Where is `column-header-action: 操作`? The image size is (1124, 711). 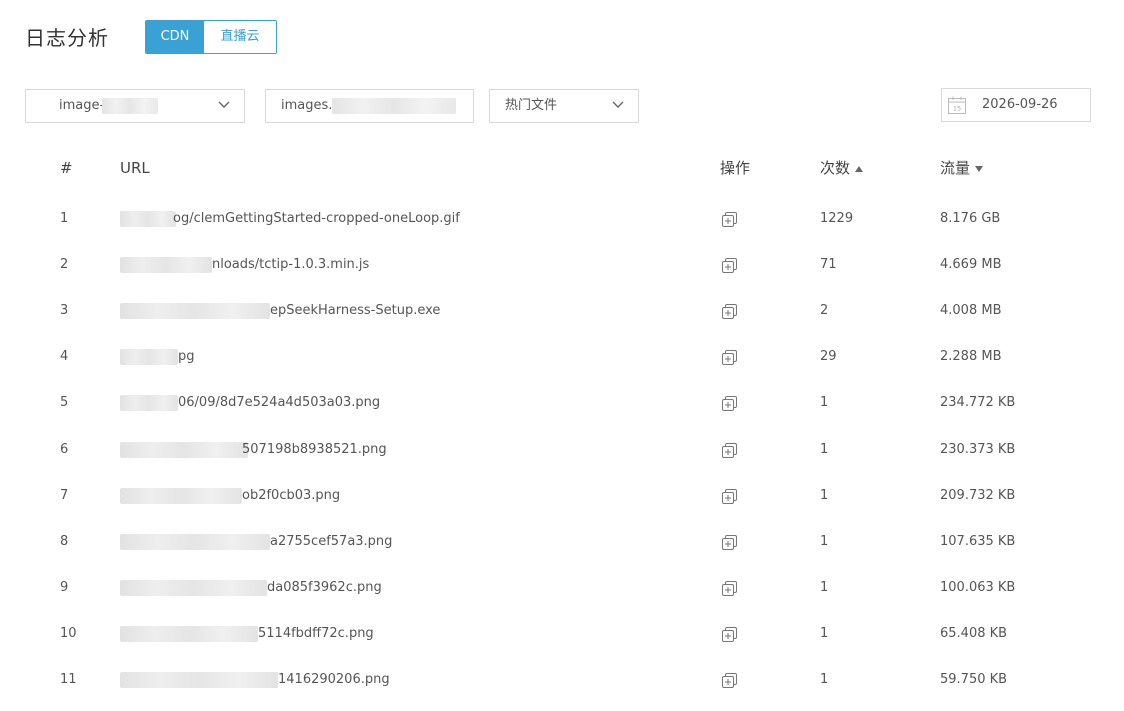 column-header-action: 操作 is located at coordinates (735, 168).